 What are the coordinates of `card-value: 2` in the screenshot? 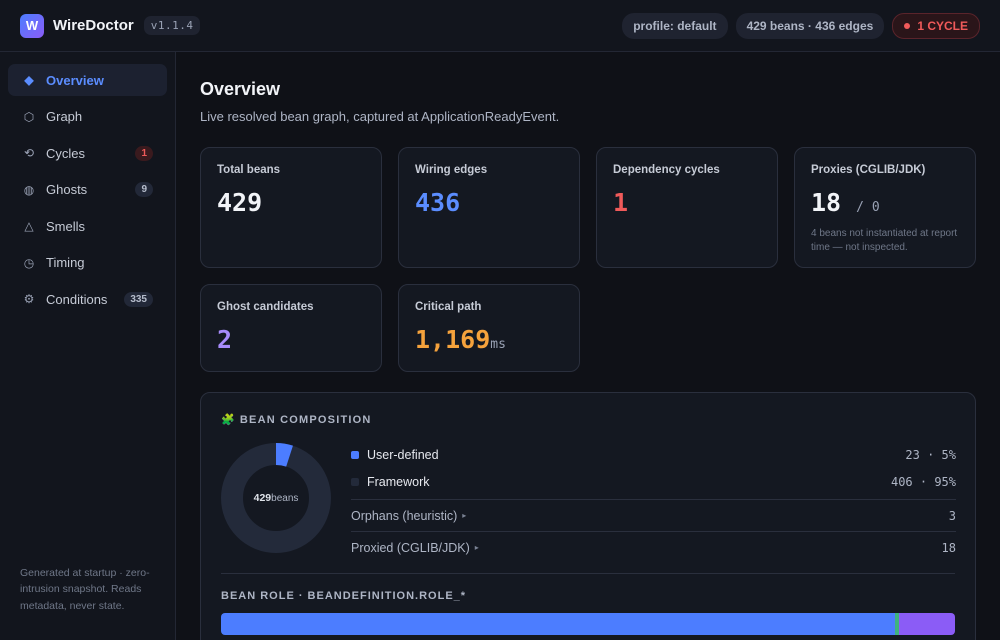 It's located at (225, 339).